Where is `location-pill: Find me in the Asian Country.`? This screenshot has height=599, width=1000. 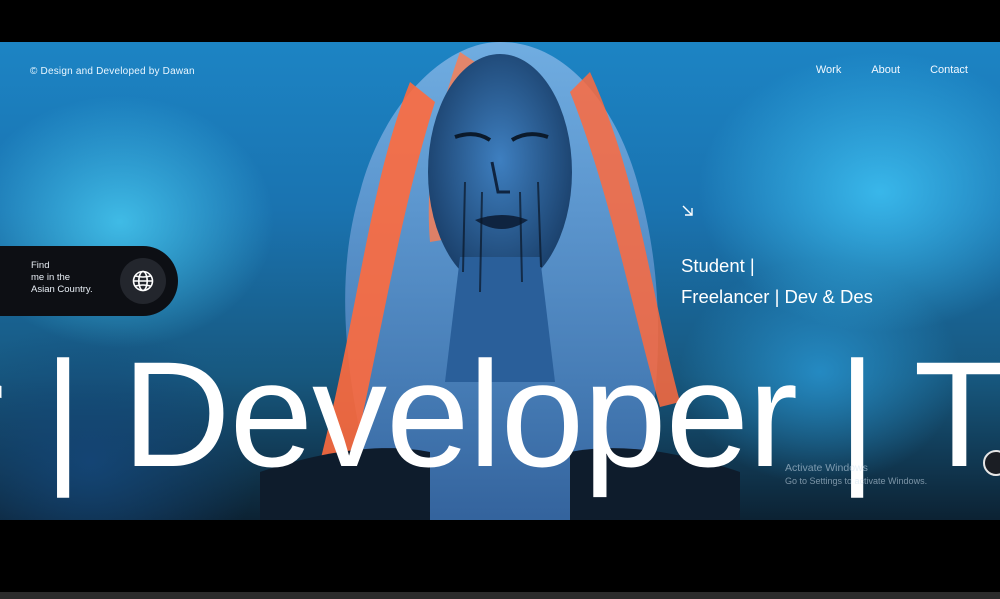
location-pill: Find me in the Asian Country. is located at coordinates (89, 281).